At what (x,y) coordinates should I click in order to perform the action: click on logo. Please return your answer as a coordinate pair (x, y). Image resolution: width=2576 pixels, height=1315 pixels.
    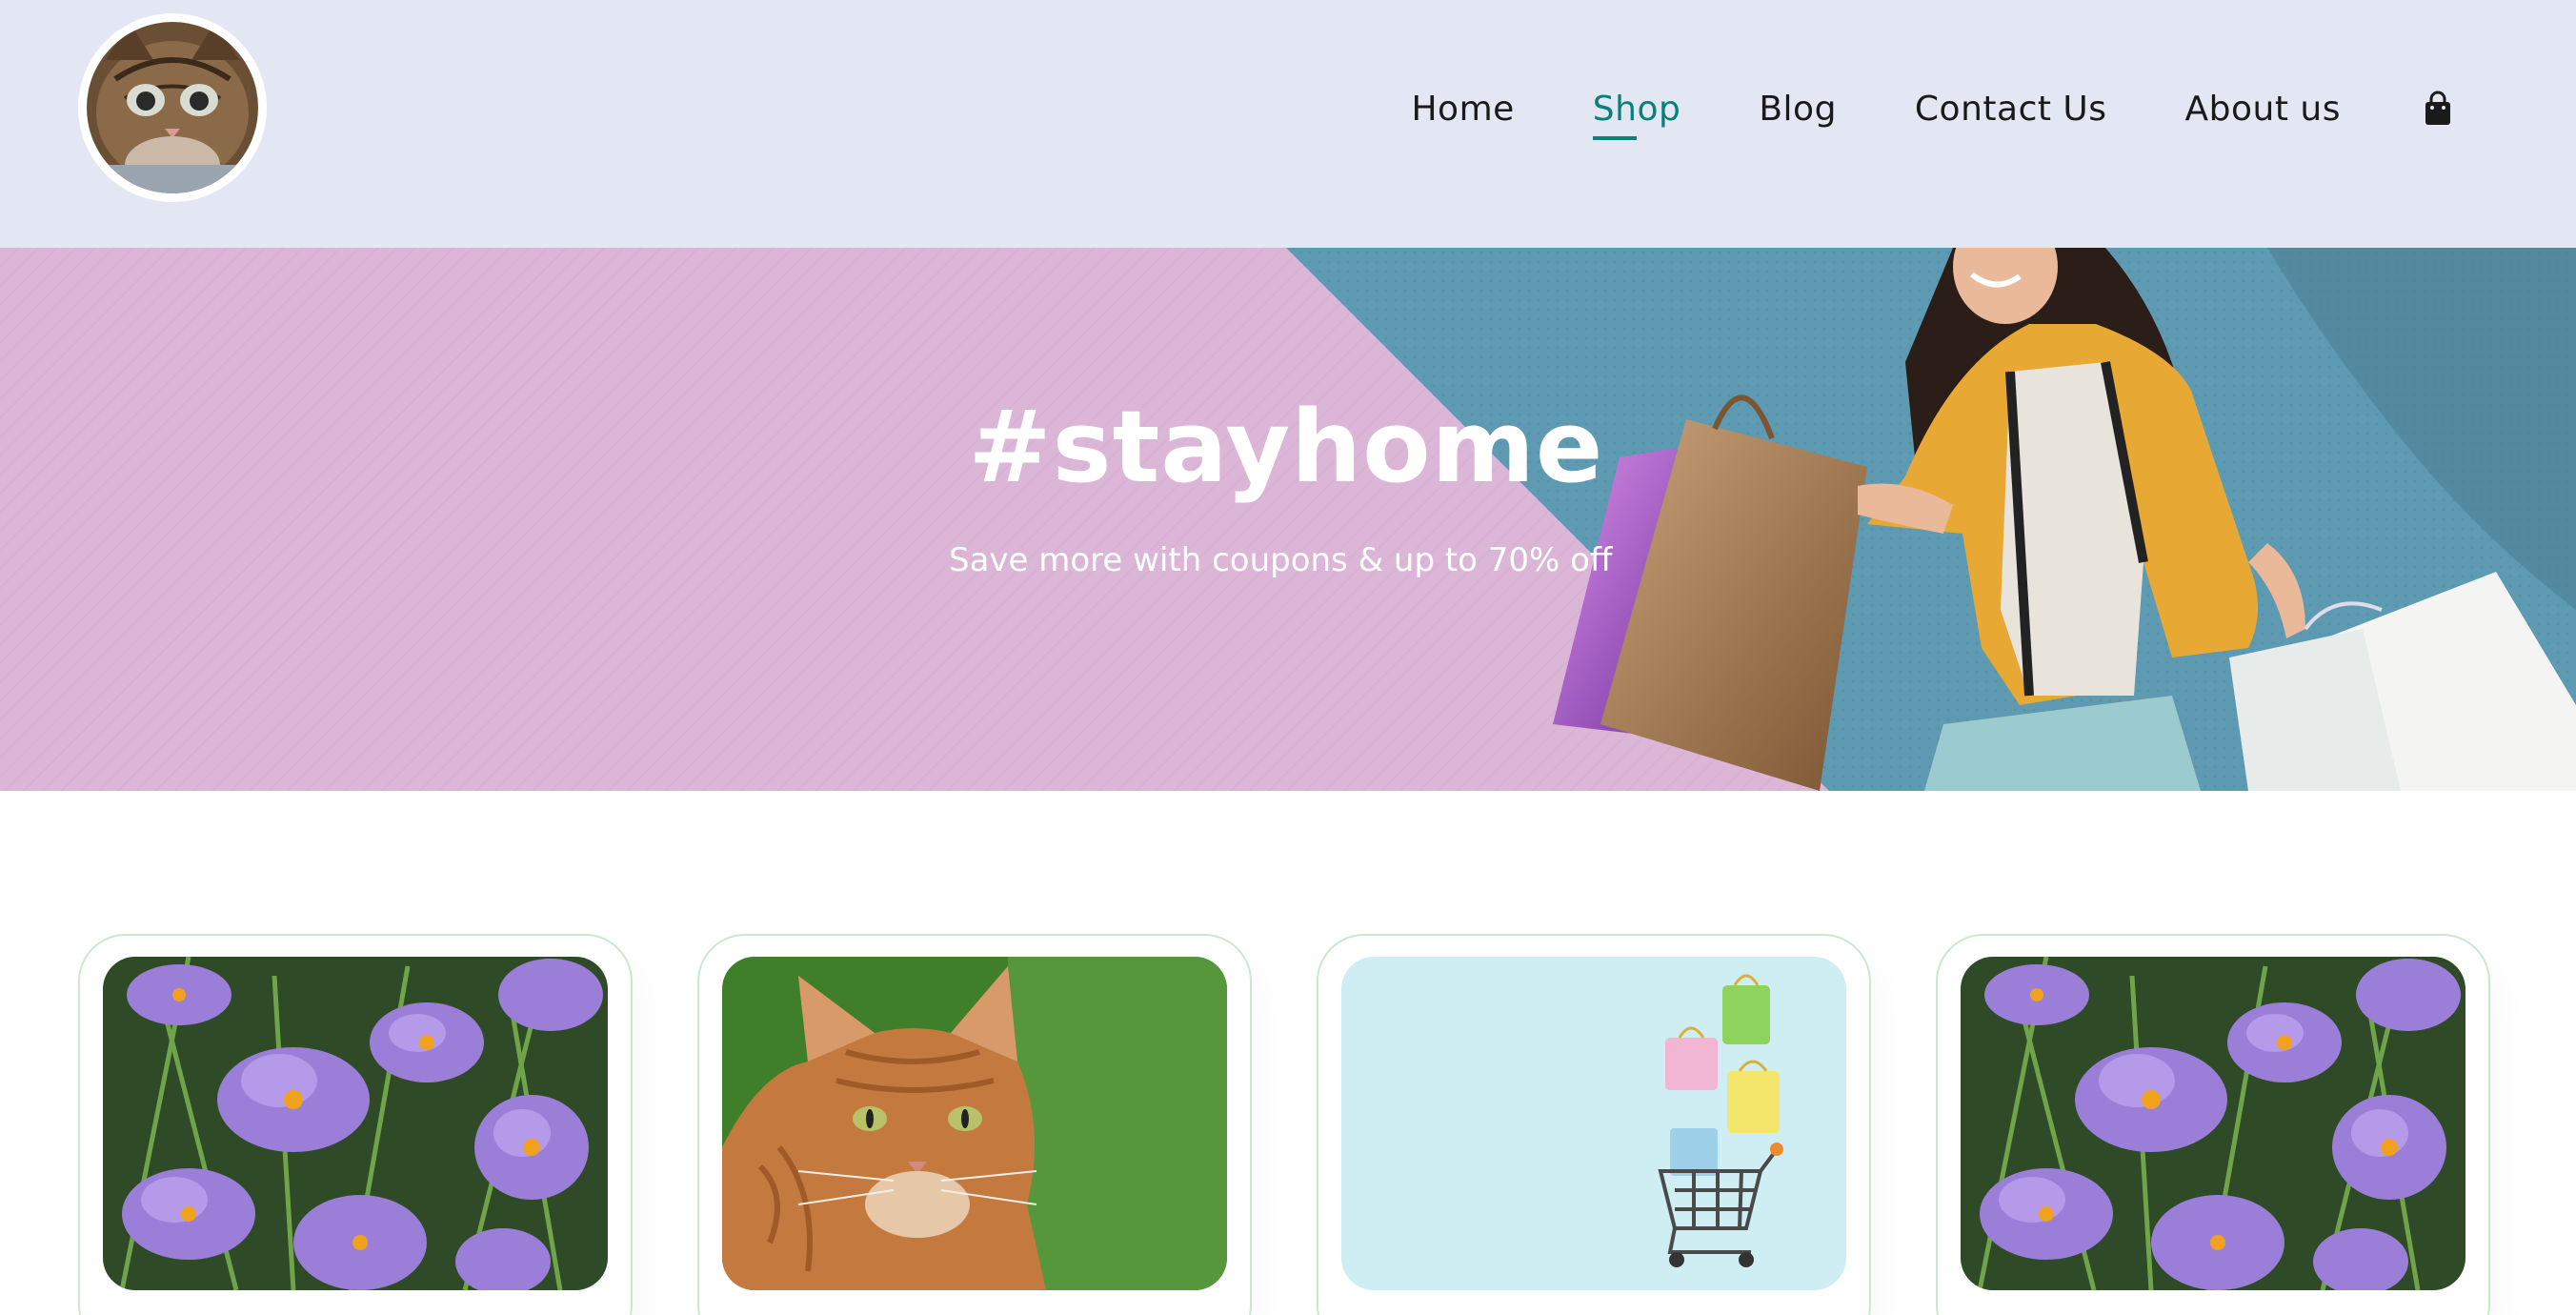
    Looking at the image, I should click on (172, 108).